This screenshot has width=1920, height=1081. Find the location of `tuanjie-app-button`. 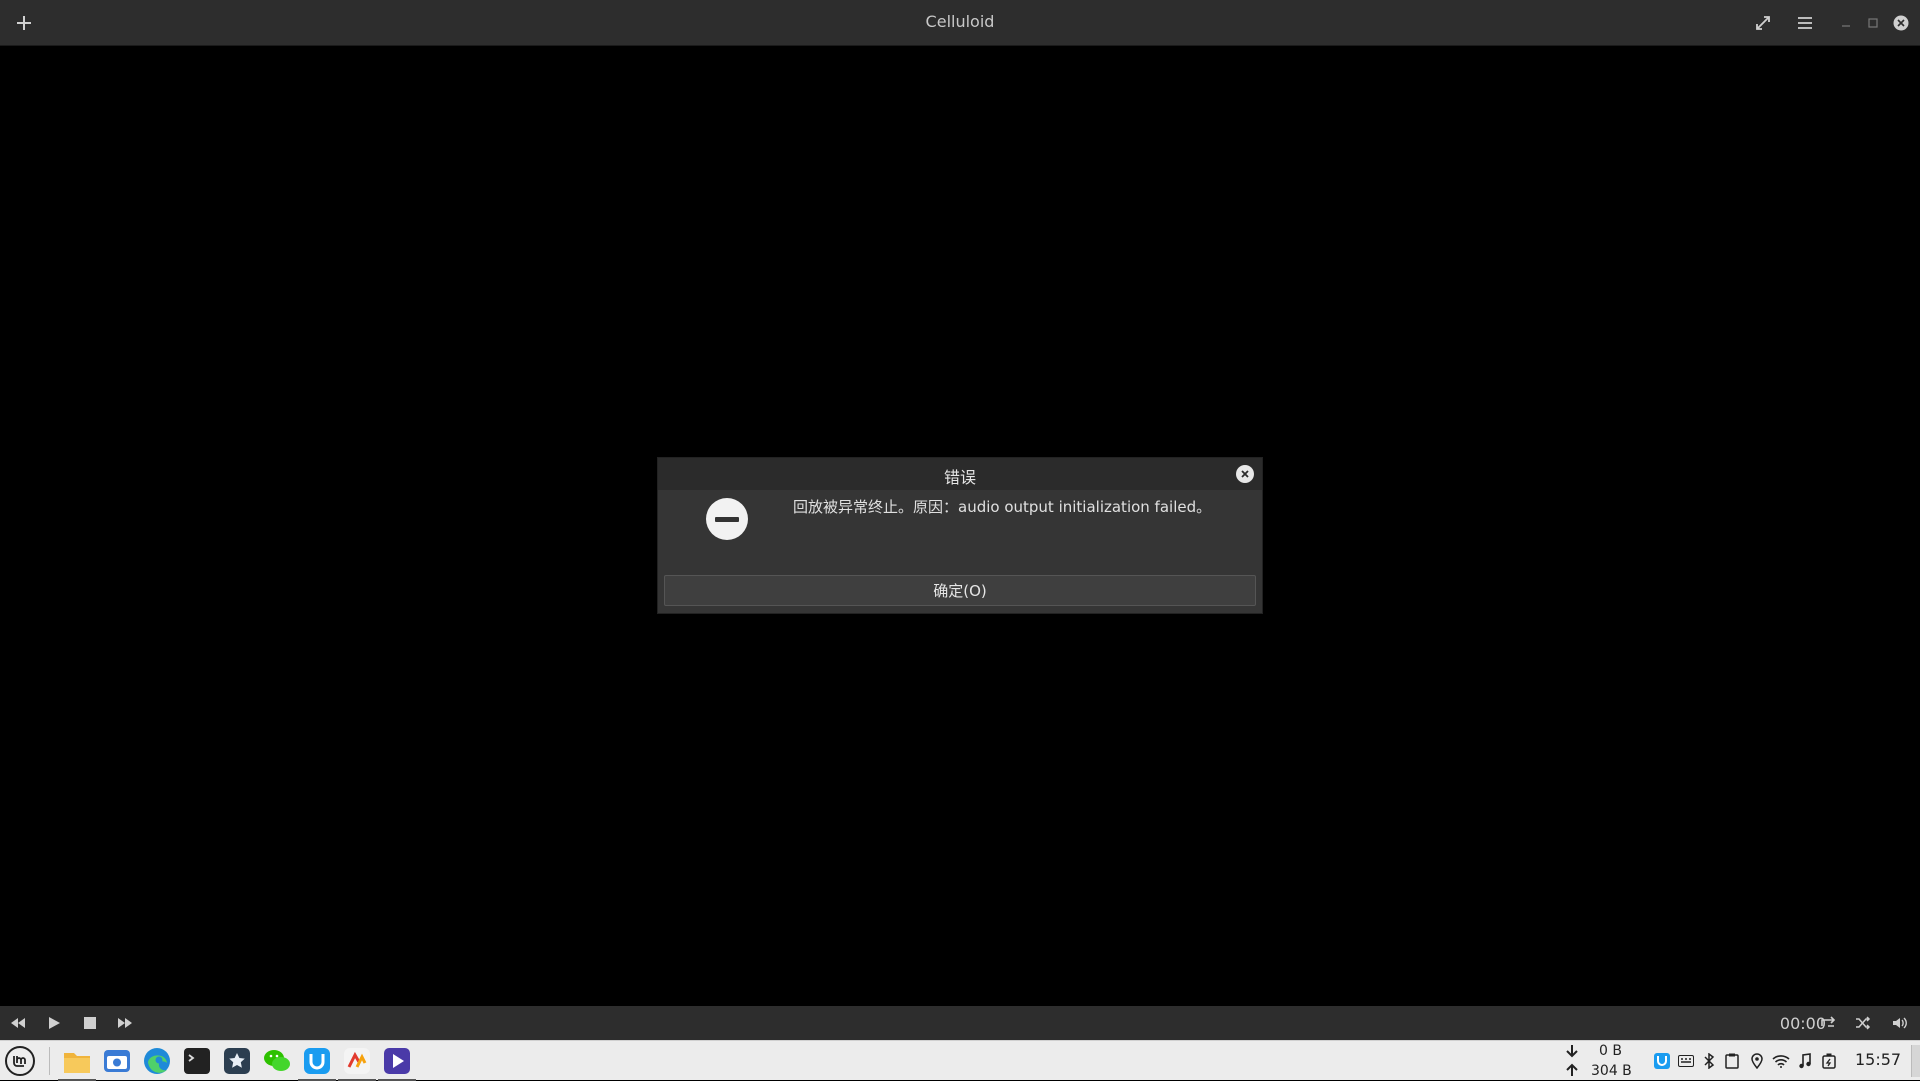

tuanjie-app-button is located at coordinates (317, 1063).